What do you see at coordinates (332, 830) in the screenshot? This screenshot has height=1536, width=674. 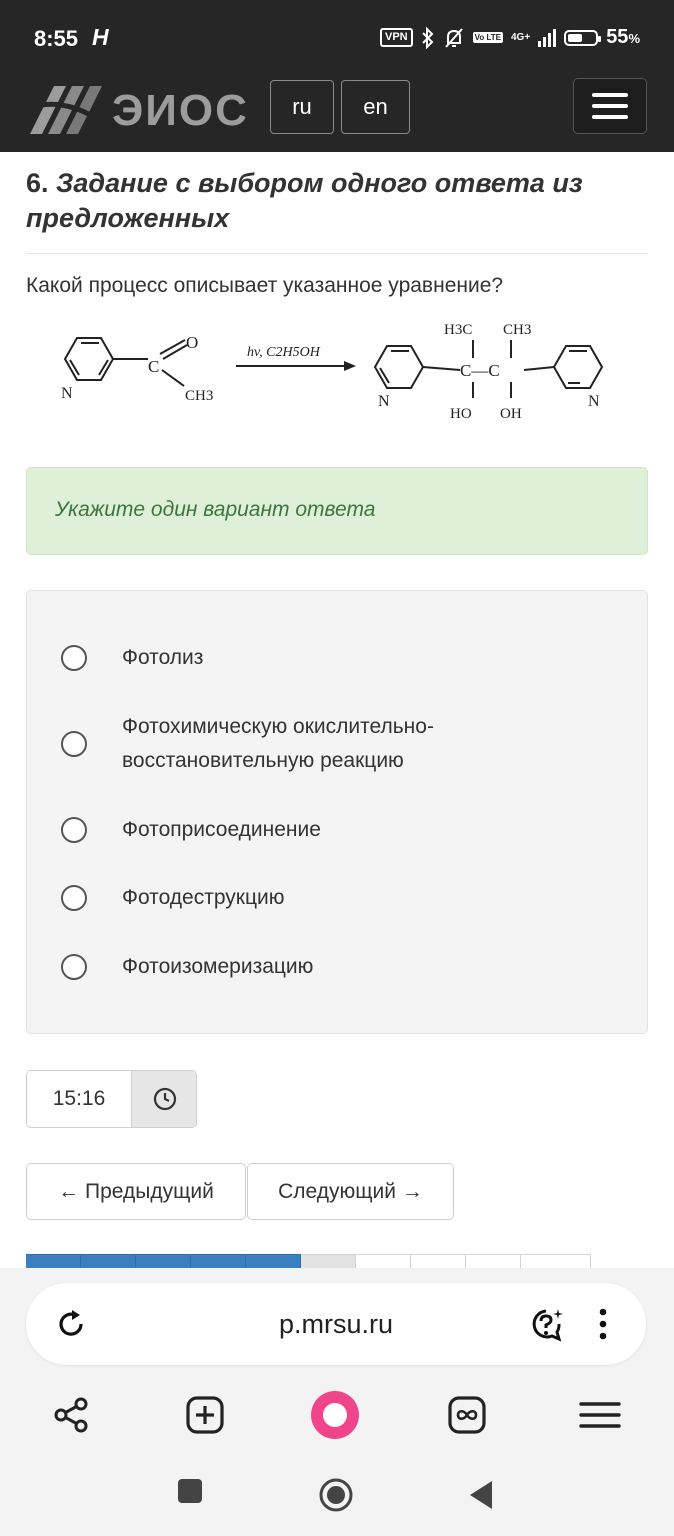 I see `answer-label: Фотоприсоединение` at bounding box center [332, 830].